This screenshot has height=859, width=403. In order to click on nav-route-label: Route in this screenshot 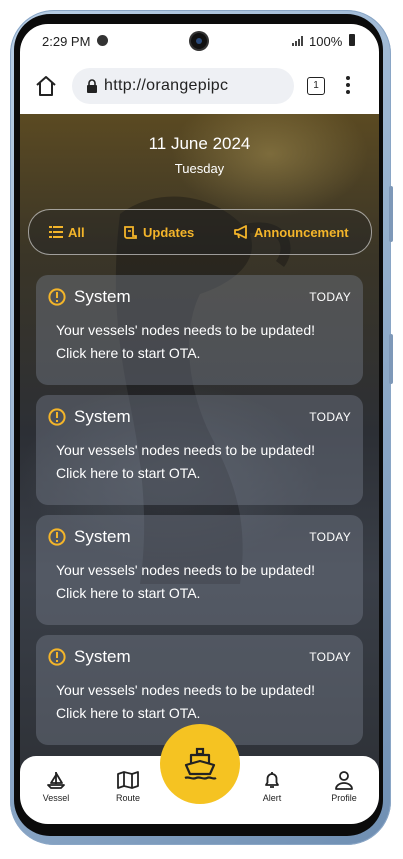, I will do `click(128, 798)`.